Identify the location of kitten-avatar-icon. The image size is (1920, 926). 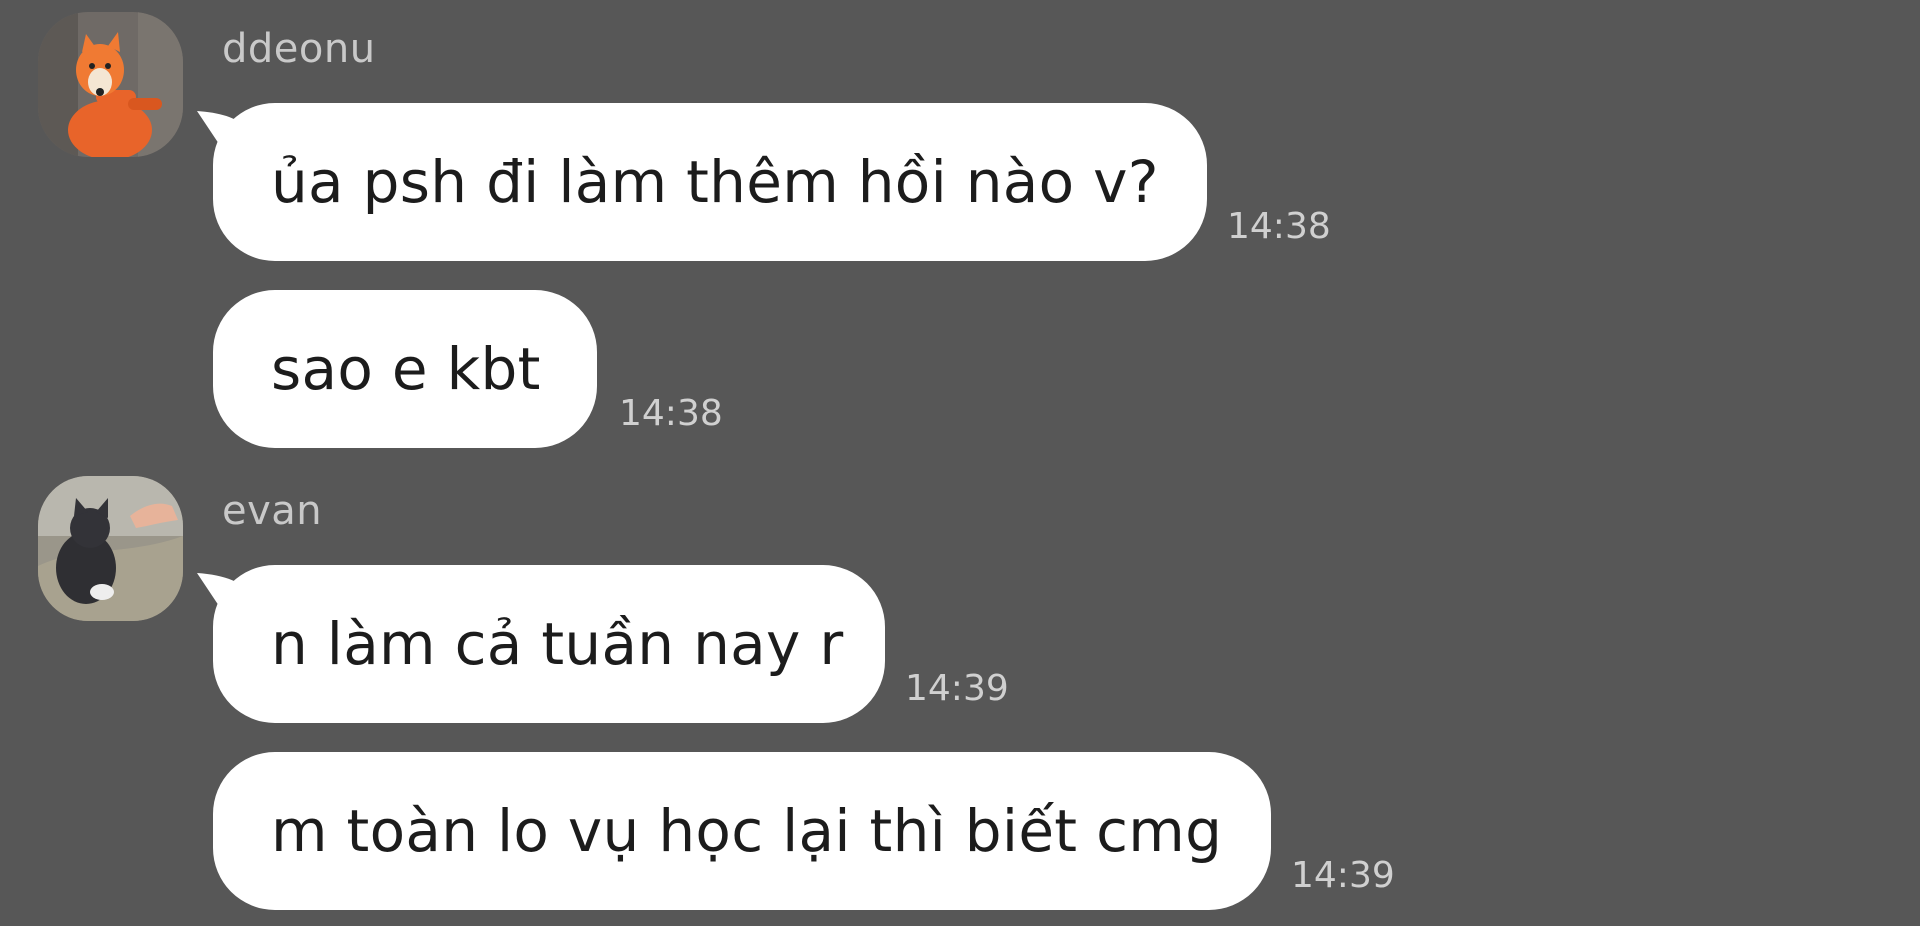
(110, 548).